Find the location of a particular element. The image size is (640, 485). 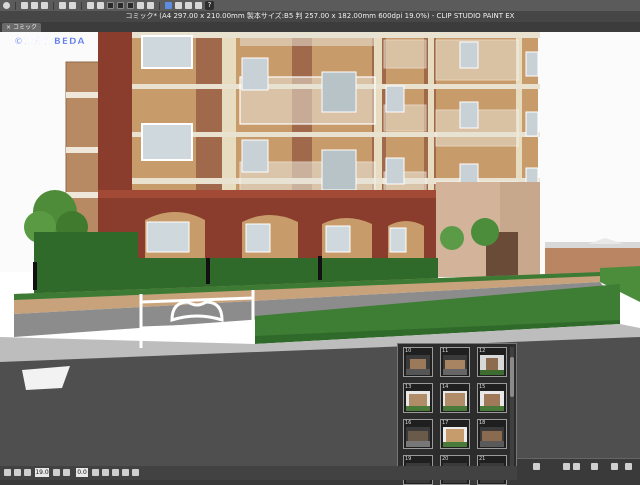

thumbnail-number: 19 is located at coordinates (408, 459).